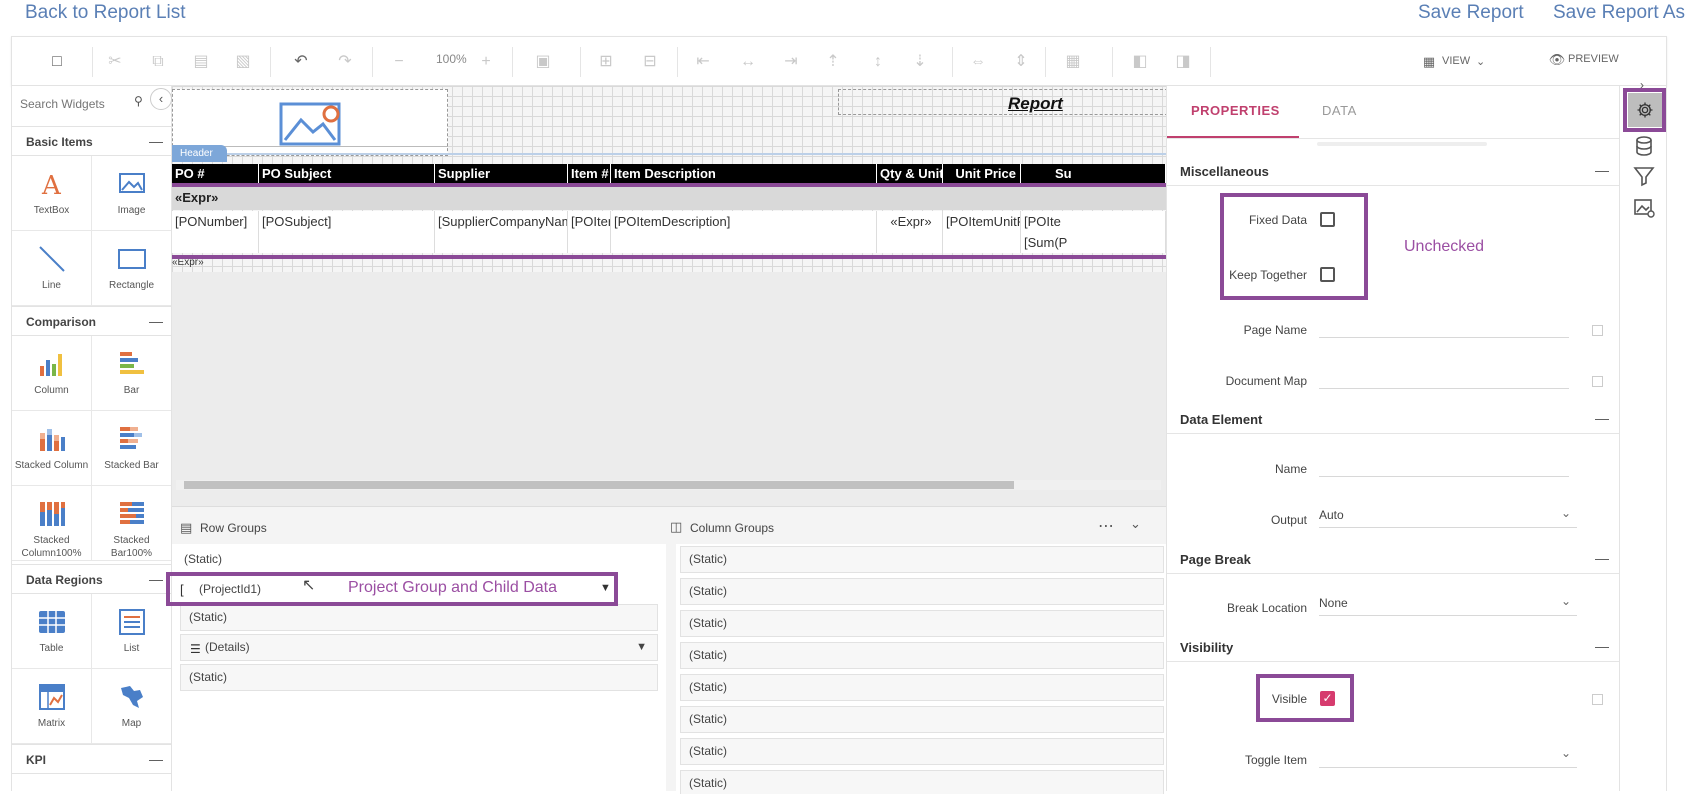 Image resolution: width=1703 pixels, height=805 pixels. Describe the element at coordinates (115, 62) in the screenshot. I see `cut-icon: ✂` at that location.